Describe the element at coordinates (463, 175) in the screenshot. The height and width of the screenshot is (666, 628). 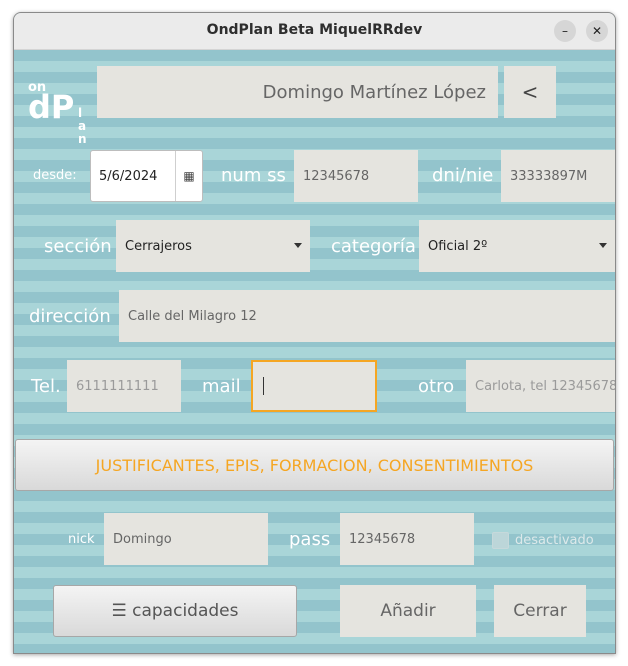
I see `dni-label: dni/nie` at that location.